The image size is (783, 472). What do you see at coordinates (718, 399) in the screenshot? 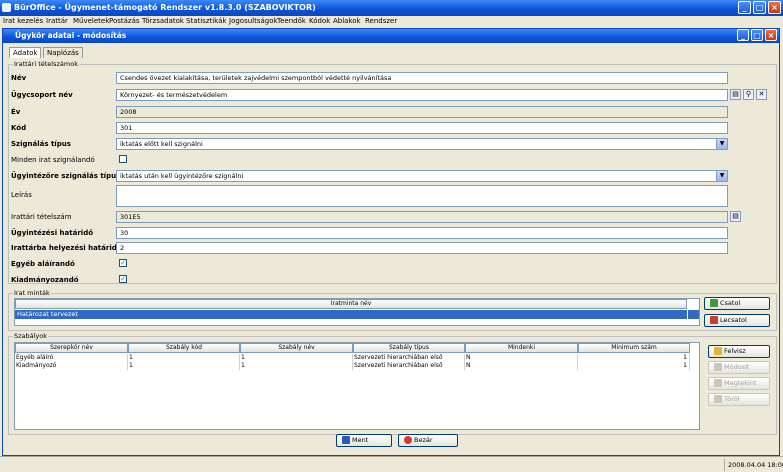
I see `trash-icon` at bounding box center [718, 399].